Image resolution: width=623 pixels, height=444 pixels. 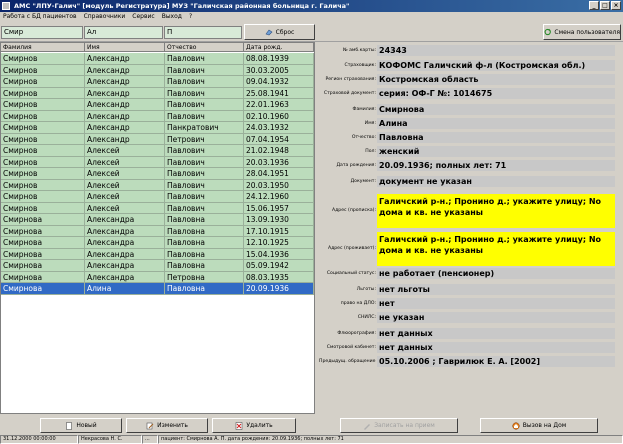 What do you see at coordinates (157, 93) in the screenshot?
I see `table-row: Смирнов Александр Павлович 25.08.1941` at bounding box center [157, 93].